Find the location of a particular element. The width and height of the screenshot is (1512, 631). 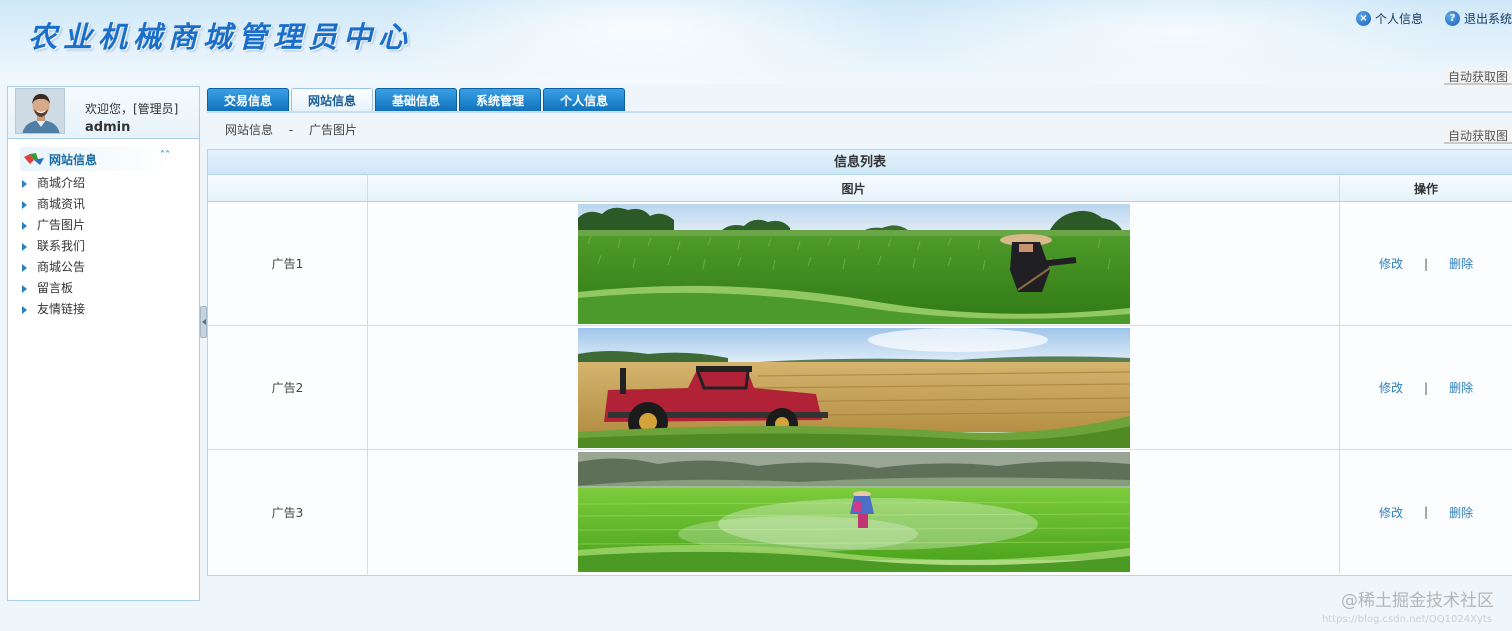

tab-underline is located at coordinates (859, 112).